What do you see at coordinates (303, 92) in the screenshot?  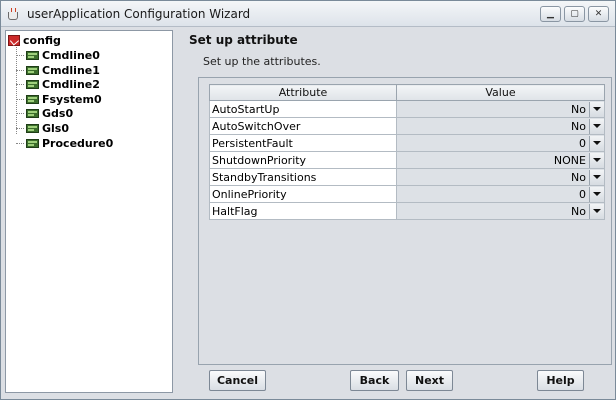 I see `column-header-attribute: Attribute` at bounding box center [303, 92].